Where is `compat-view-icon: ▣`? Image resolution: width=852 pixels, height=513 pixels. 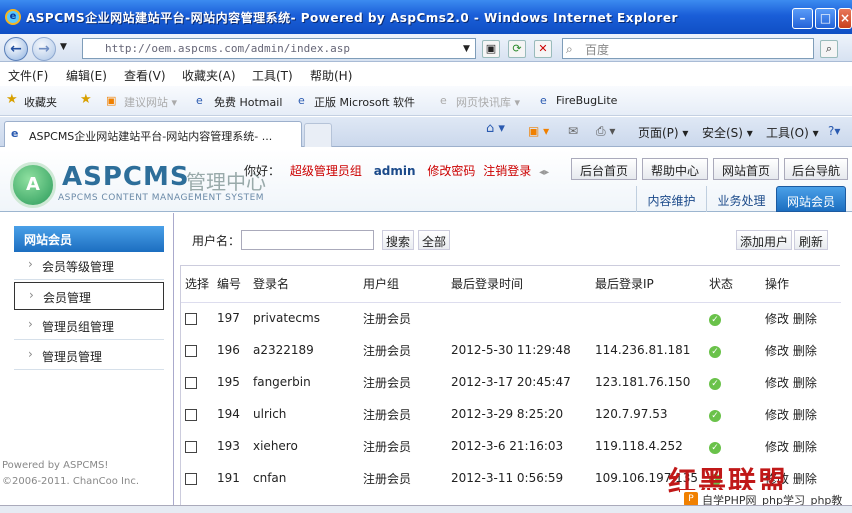
compat-view-icon: ▣ is located at coordinates (491, 49).